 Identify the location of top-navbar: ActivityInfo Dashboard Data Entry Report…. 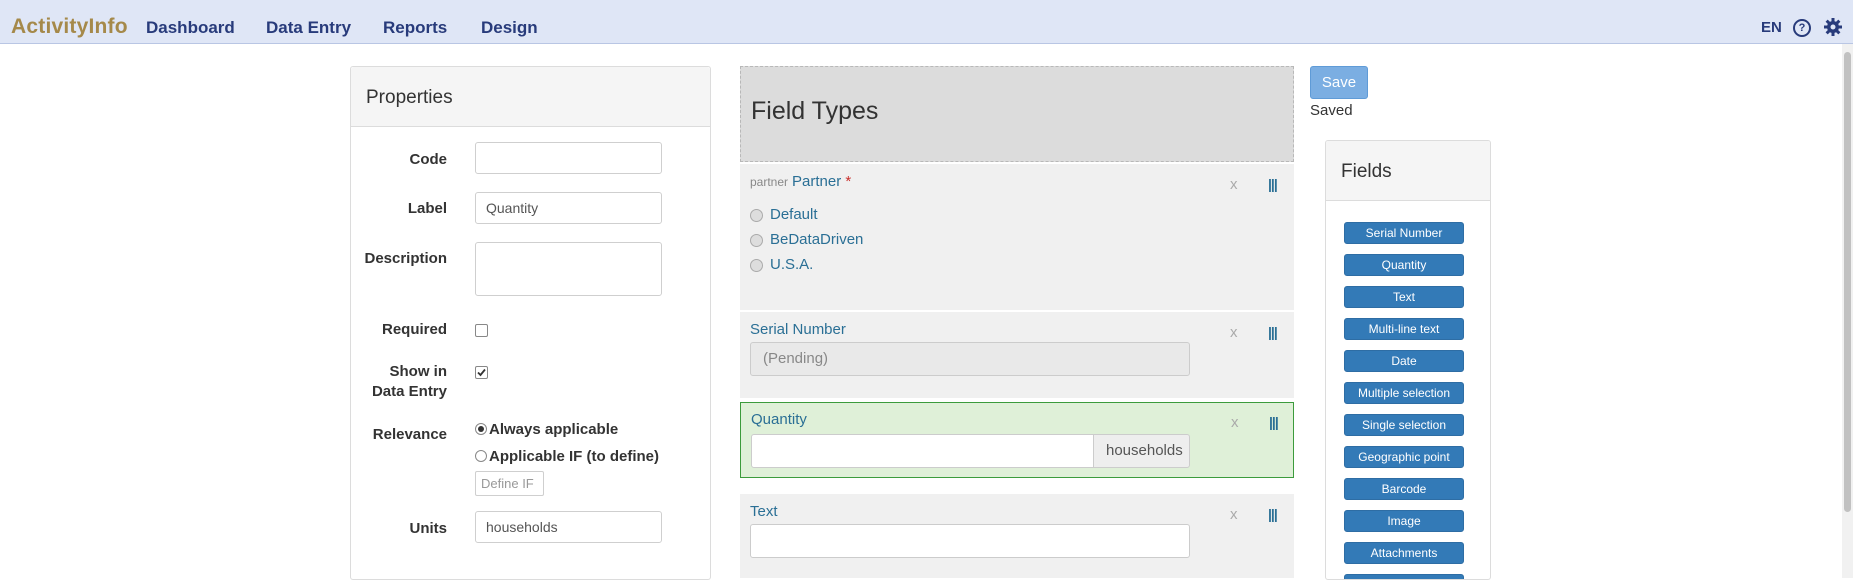
(926, 22).